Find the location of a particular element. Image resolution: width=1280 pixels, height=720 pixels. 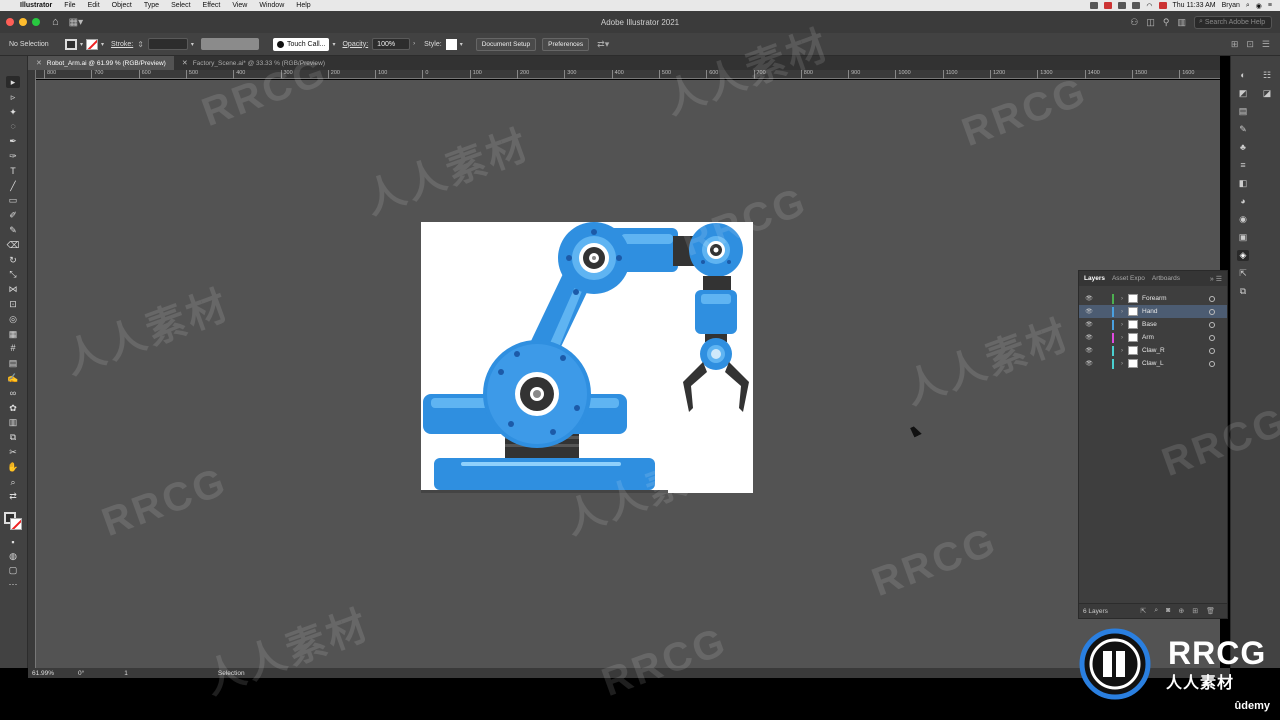

artboard-number: 1 is located at coordinates (126, 673).